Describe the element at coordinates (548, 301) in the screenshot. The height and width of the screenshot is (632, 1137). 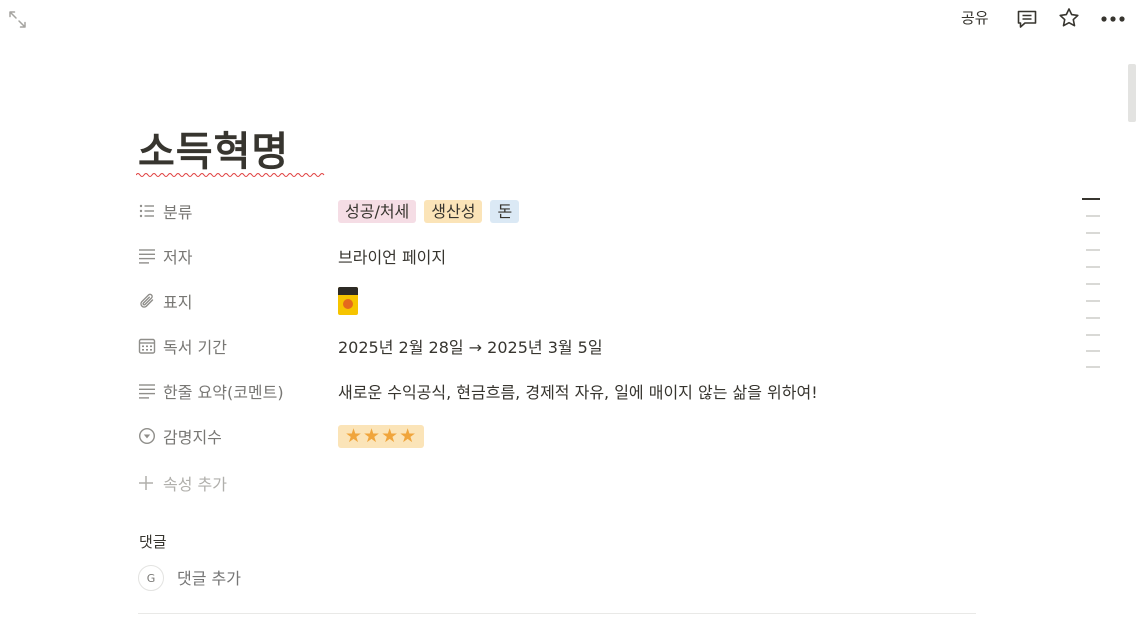
I see `property-cover: 표지` at that location.